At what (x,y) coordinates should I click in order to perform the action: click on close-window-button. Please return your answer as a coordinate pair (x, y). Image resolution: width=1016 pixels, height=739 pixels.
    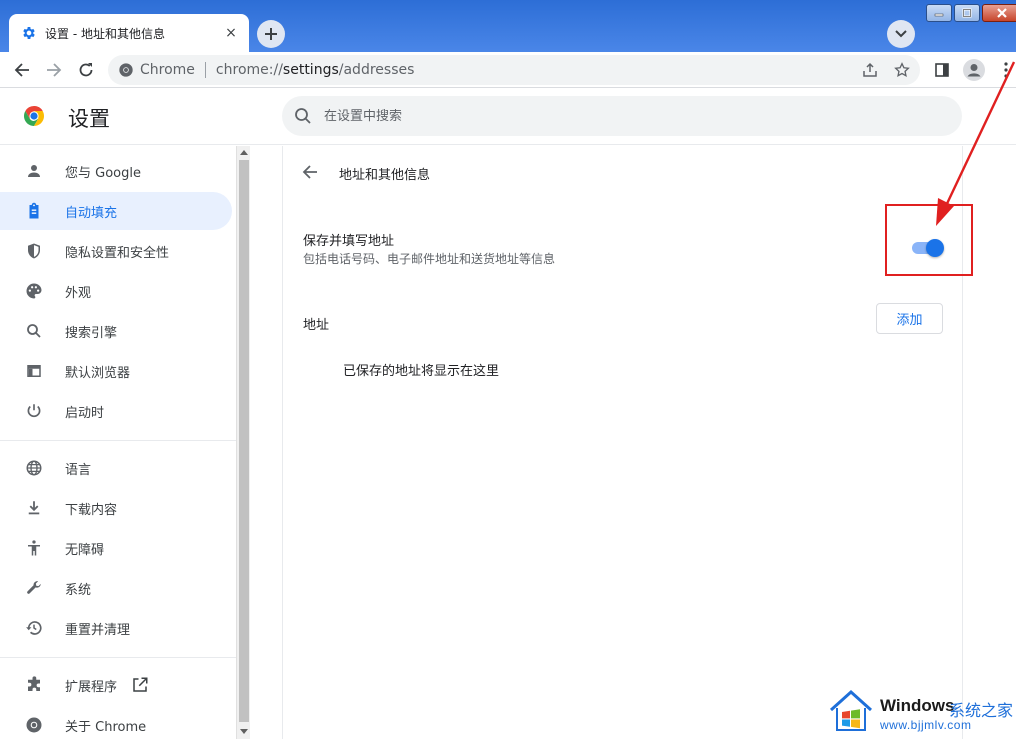
    Looking at the image, I should click on (999, 13).